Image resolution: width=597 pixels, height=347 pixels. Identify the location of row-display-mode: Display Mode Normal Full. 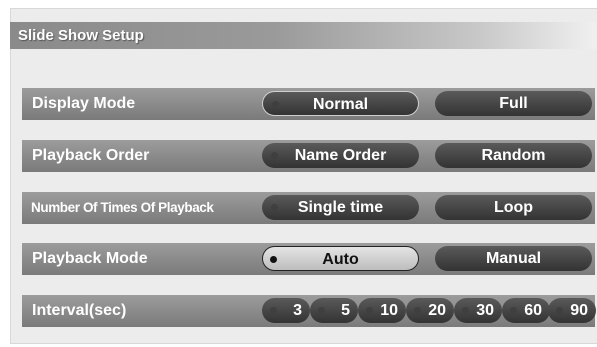
(308, 104).